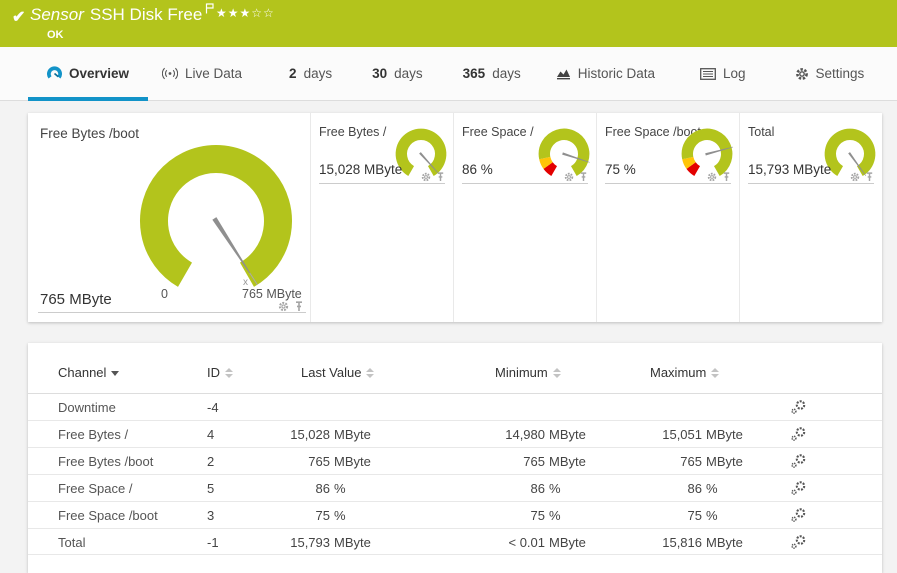 Image resolution: width=897 pixels, height=573 pixels. Describe the element at coordinates (361, 169) in the screenshot. I see `gauge-value: 15,028 MByte` at that location.